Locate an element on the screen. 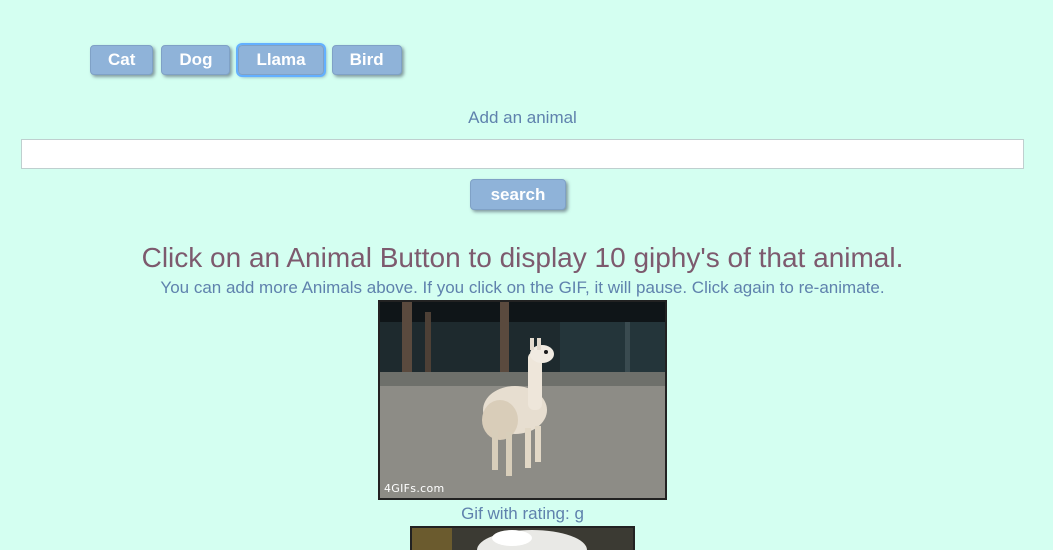  animal-input is located at coordinates (522, 154).